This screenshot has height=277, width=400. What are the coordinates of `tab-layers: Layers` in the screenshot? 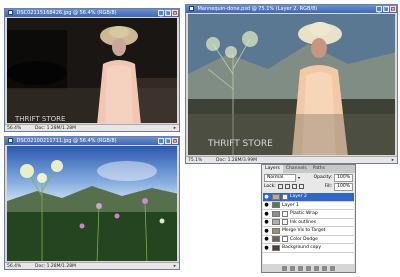 It's located at (272, 169).